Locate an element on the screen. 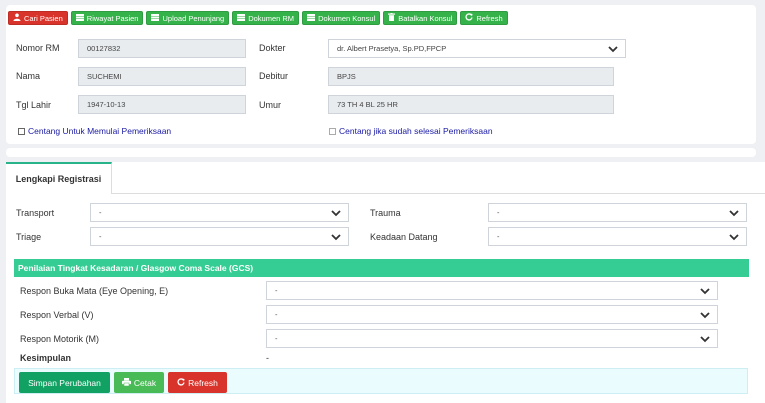 The height and width of the screenshot is (403, 765). verbal-response-label: Respon Verbal (V) is located at coordinates (57, 315).